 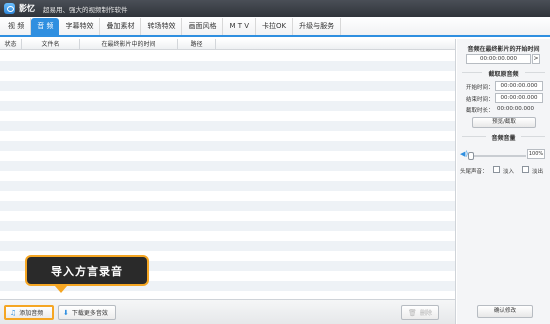 I want to click on tab-karaoke: 卡拉OK, so click(x=275, y=26).